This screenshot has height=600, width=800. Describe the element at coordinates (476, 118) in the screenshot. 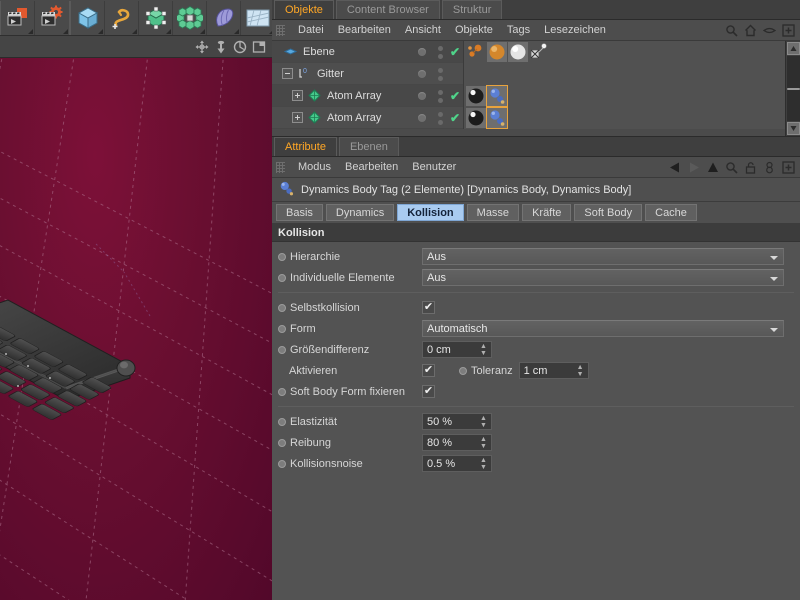

I see `phong-tag` at that location.